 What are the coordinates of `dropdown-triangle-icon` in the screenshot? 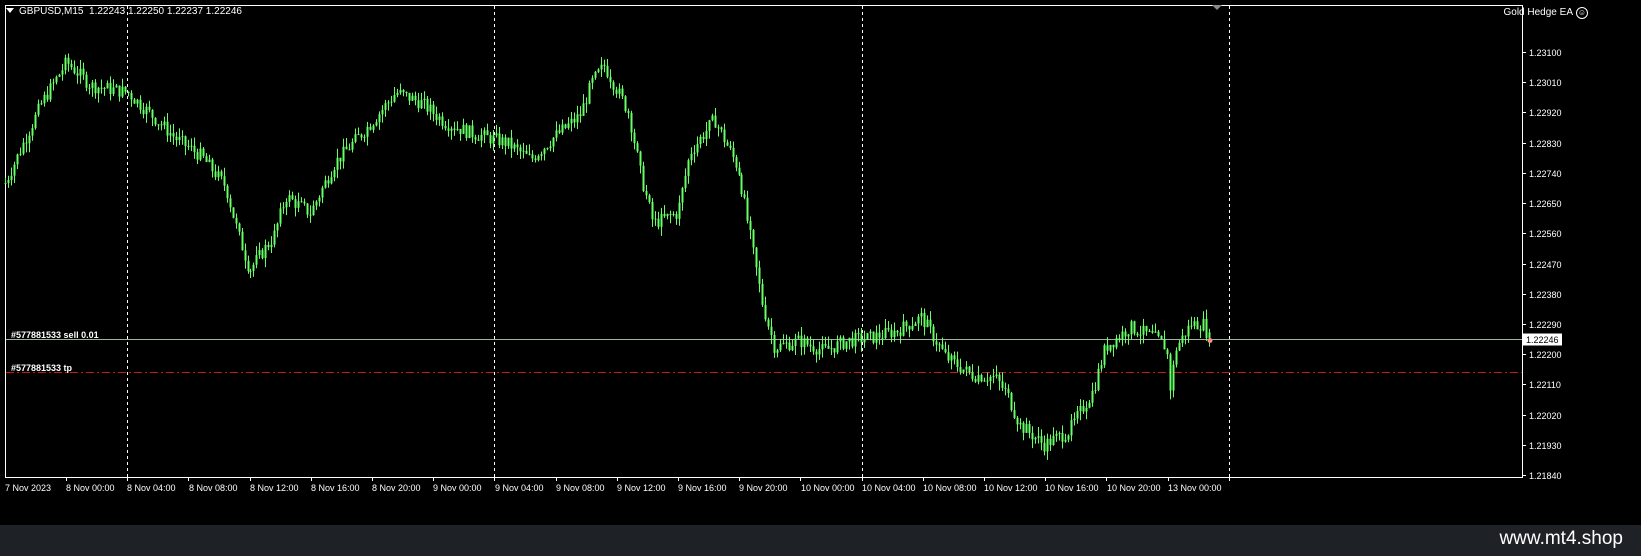 It's located at (10, 10).